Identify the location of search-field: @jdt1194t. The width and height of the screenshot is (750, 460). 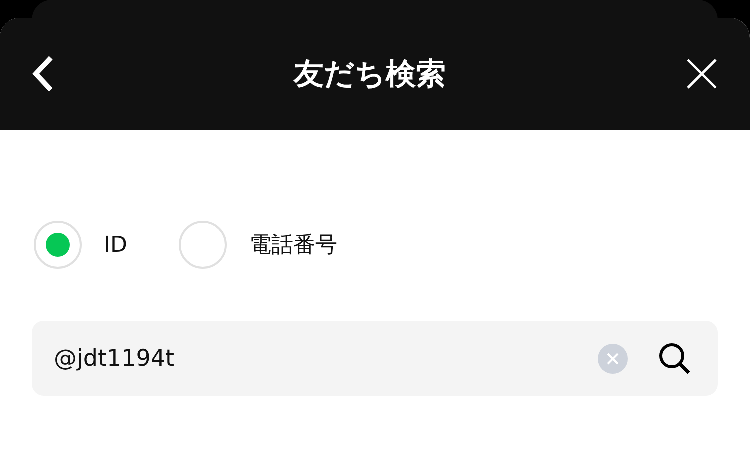
(375, 358).